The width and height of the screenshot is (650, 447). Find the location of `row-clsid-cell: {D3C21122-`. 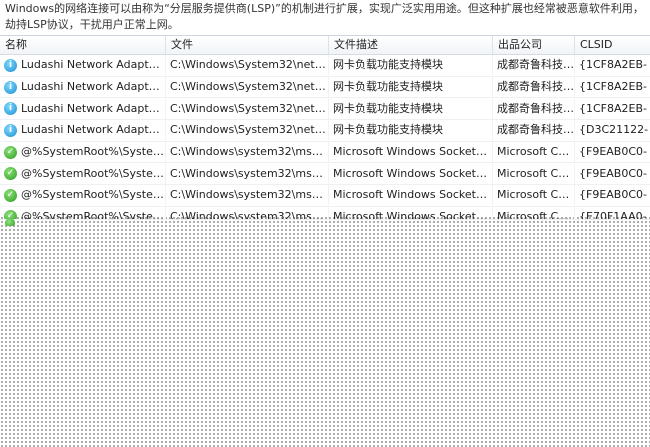

row-clsid-cell: {D3C21122- is located at coordinates (614, 130).